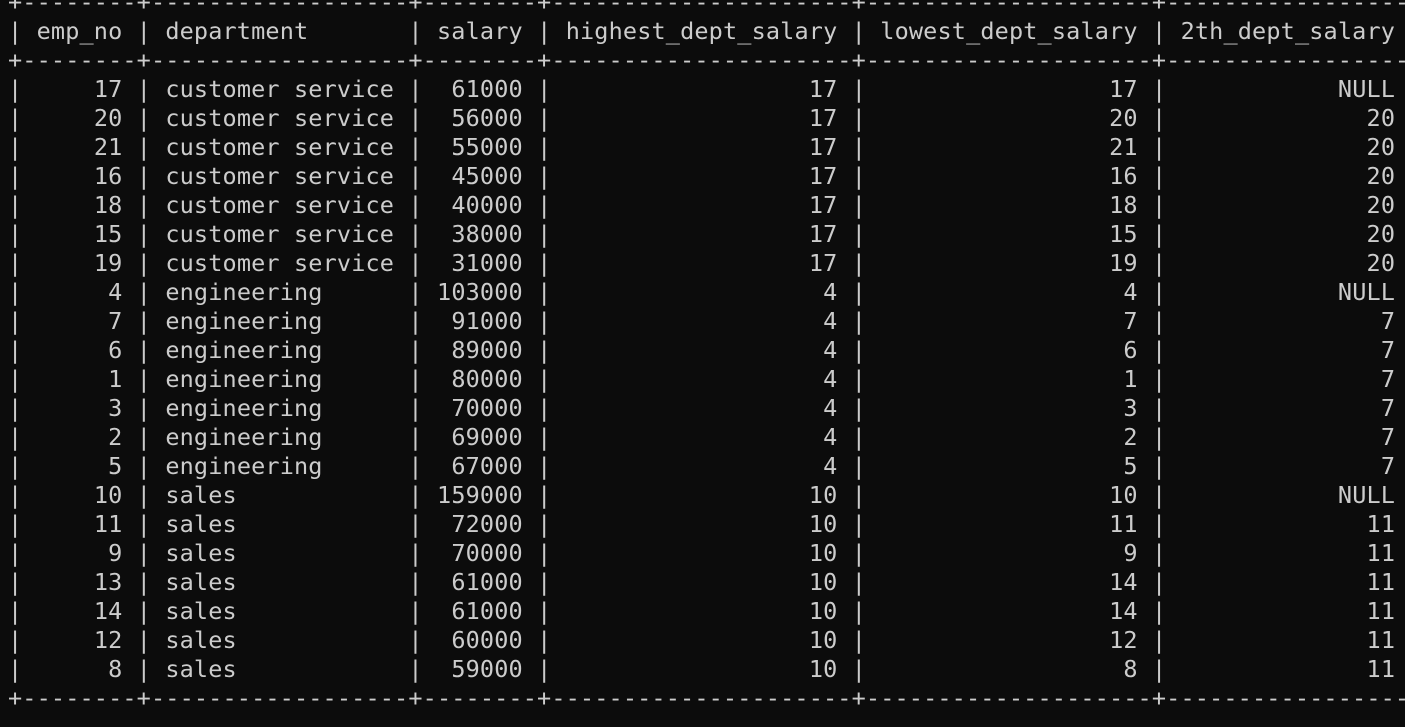 The image size is (1405, 727). Describe the element at coordinates (108, 263) in the screenshot. I see `table-cell: 19` at that location.